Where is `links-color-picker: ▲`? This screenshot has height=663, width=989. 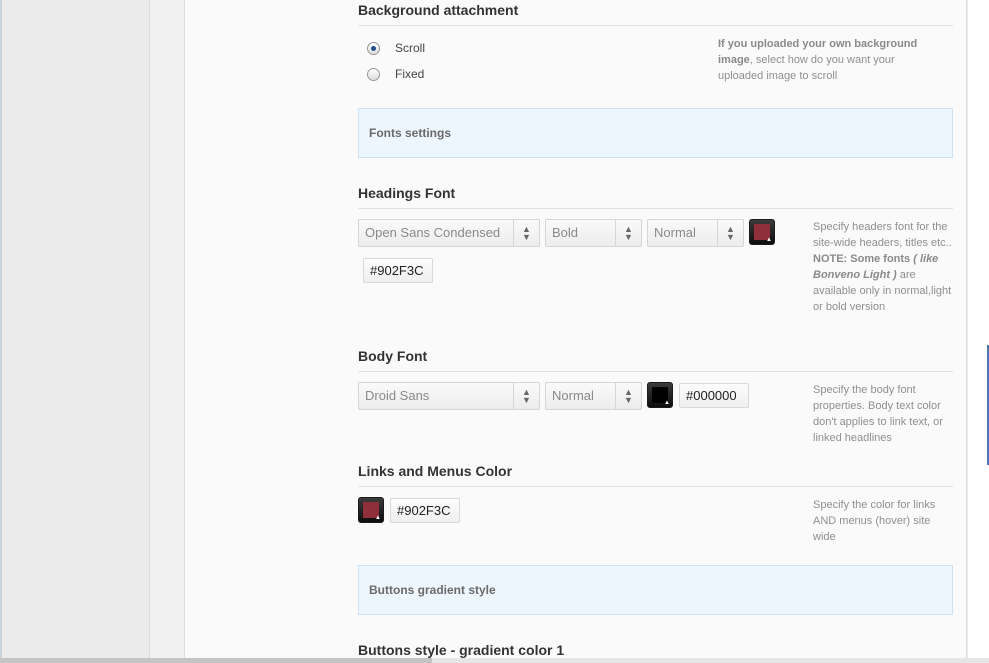 links-color-picker: ▲ is located at coordinates (371, 510).